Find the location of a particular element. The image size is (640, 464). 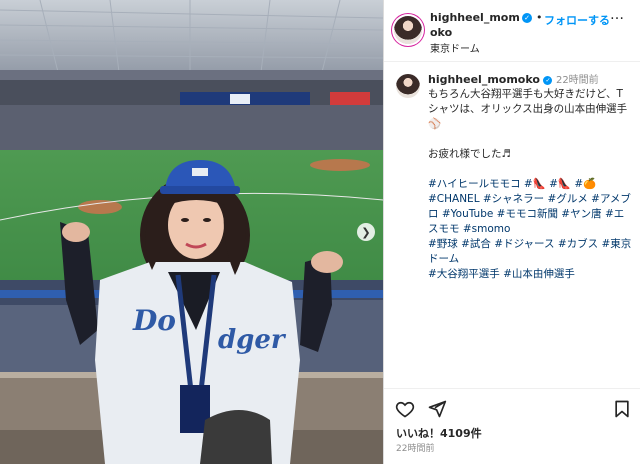

post-header: highheel_momoko ✓ • フォローする … 東京ドーム is located at coordinates (512, 31).